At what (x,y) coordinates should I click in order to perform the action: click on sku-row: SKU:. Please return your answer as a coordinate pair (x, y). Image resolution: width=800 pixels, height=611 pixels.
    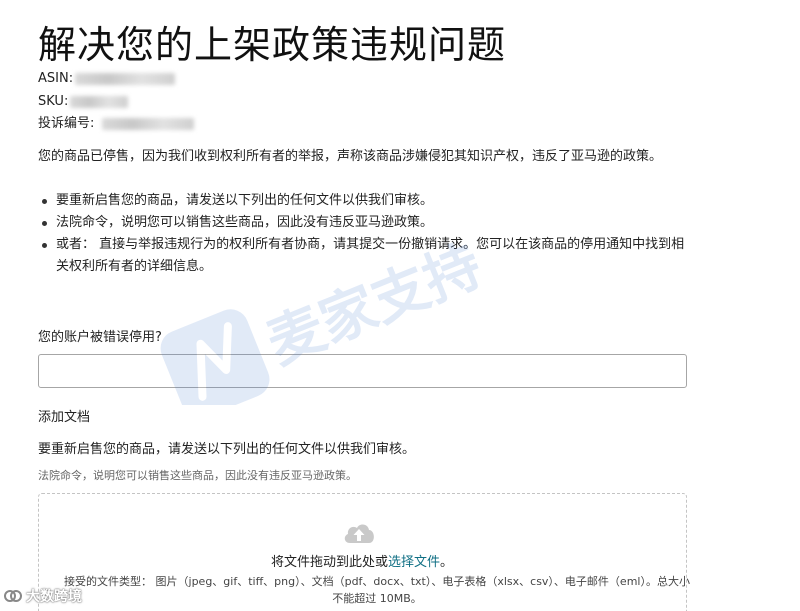
    Looking at the image, I should click on (83, 102).